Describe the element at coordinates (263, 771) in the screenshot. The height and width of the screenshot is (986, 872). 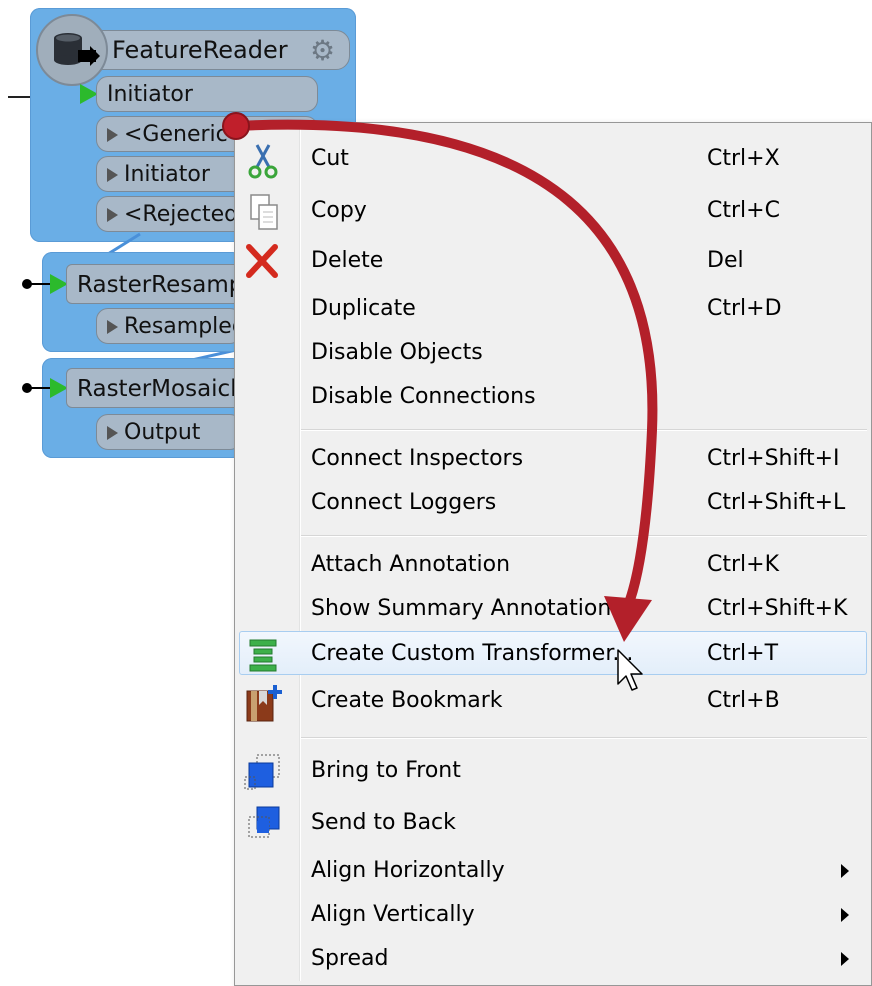
I see `bring-to-front-icon` at that location.